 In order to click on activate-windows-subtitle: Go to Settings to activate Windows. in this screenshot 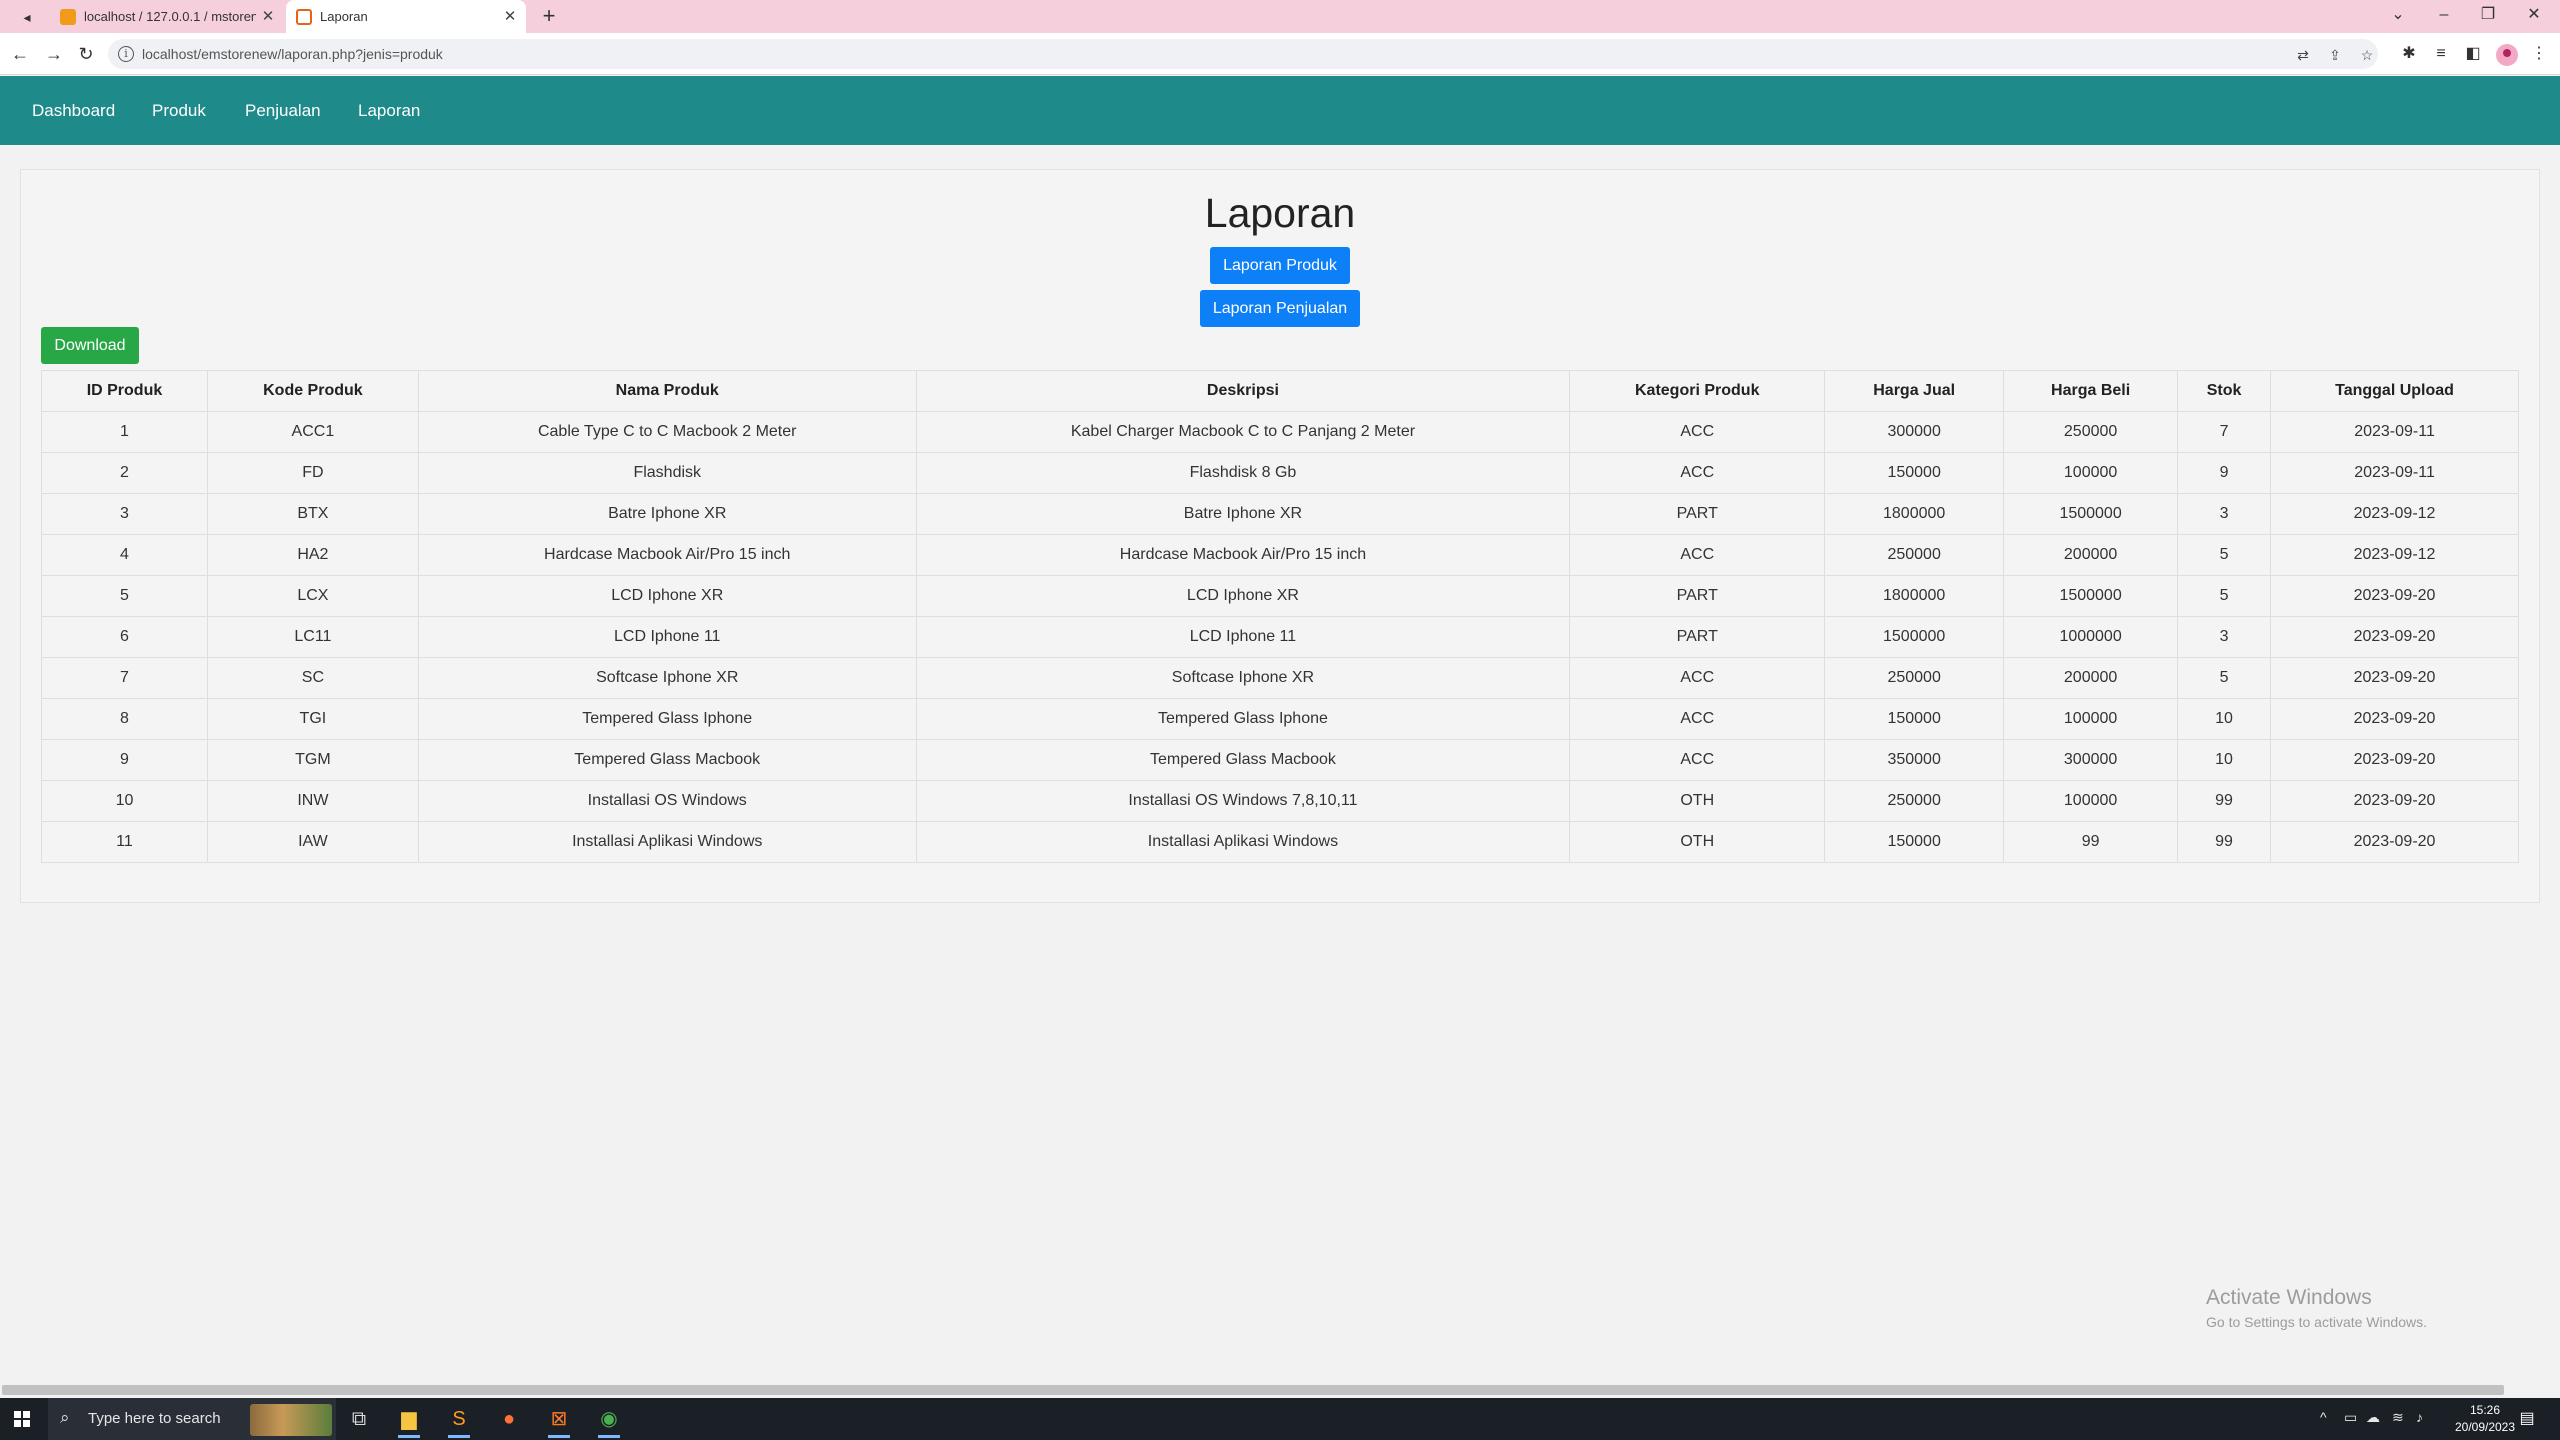, I will do `click(2316, 1322)`.